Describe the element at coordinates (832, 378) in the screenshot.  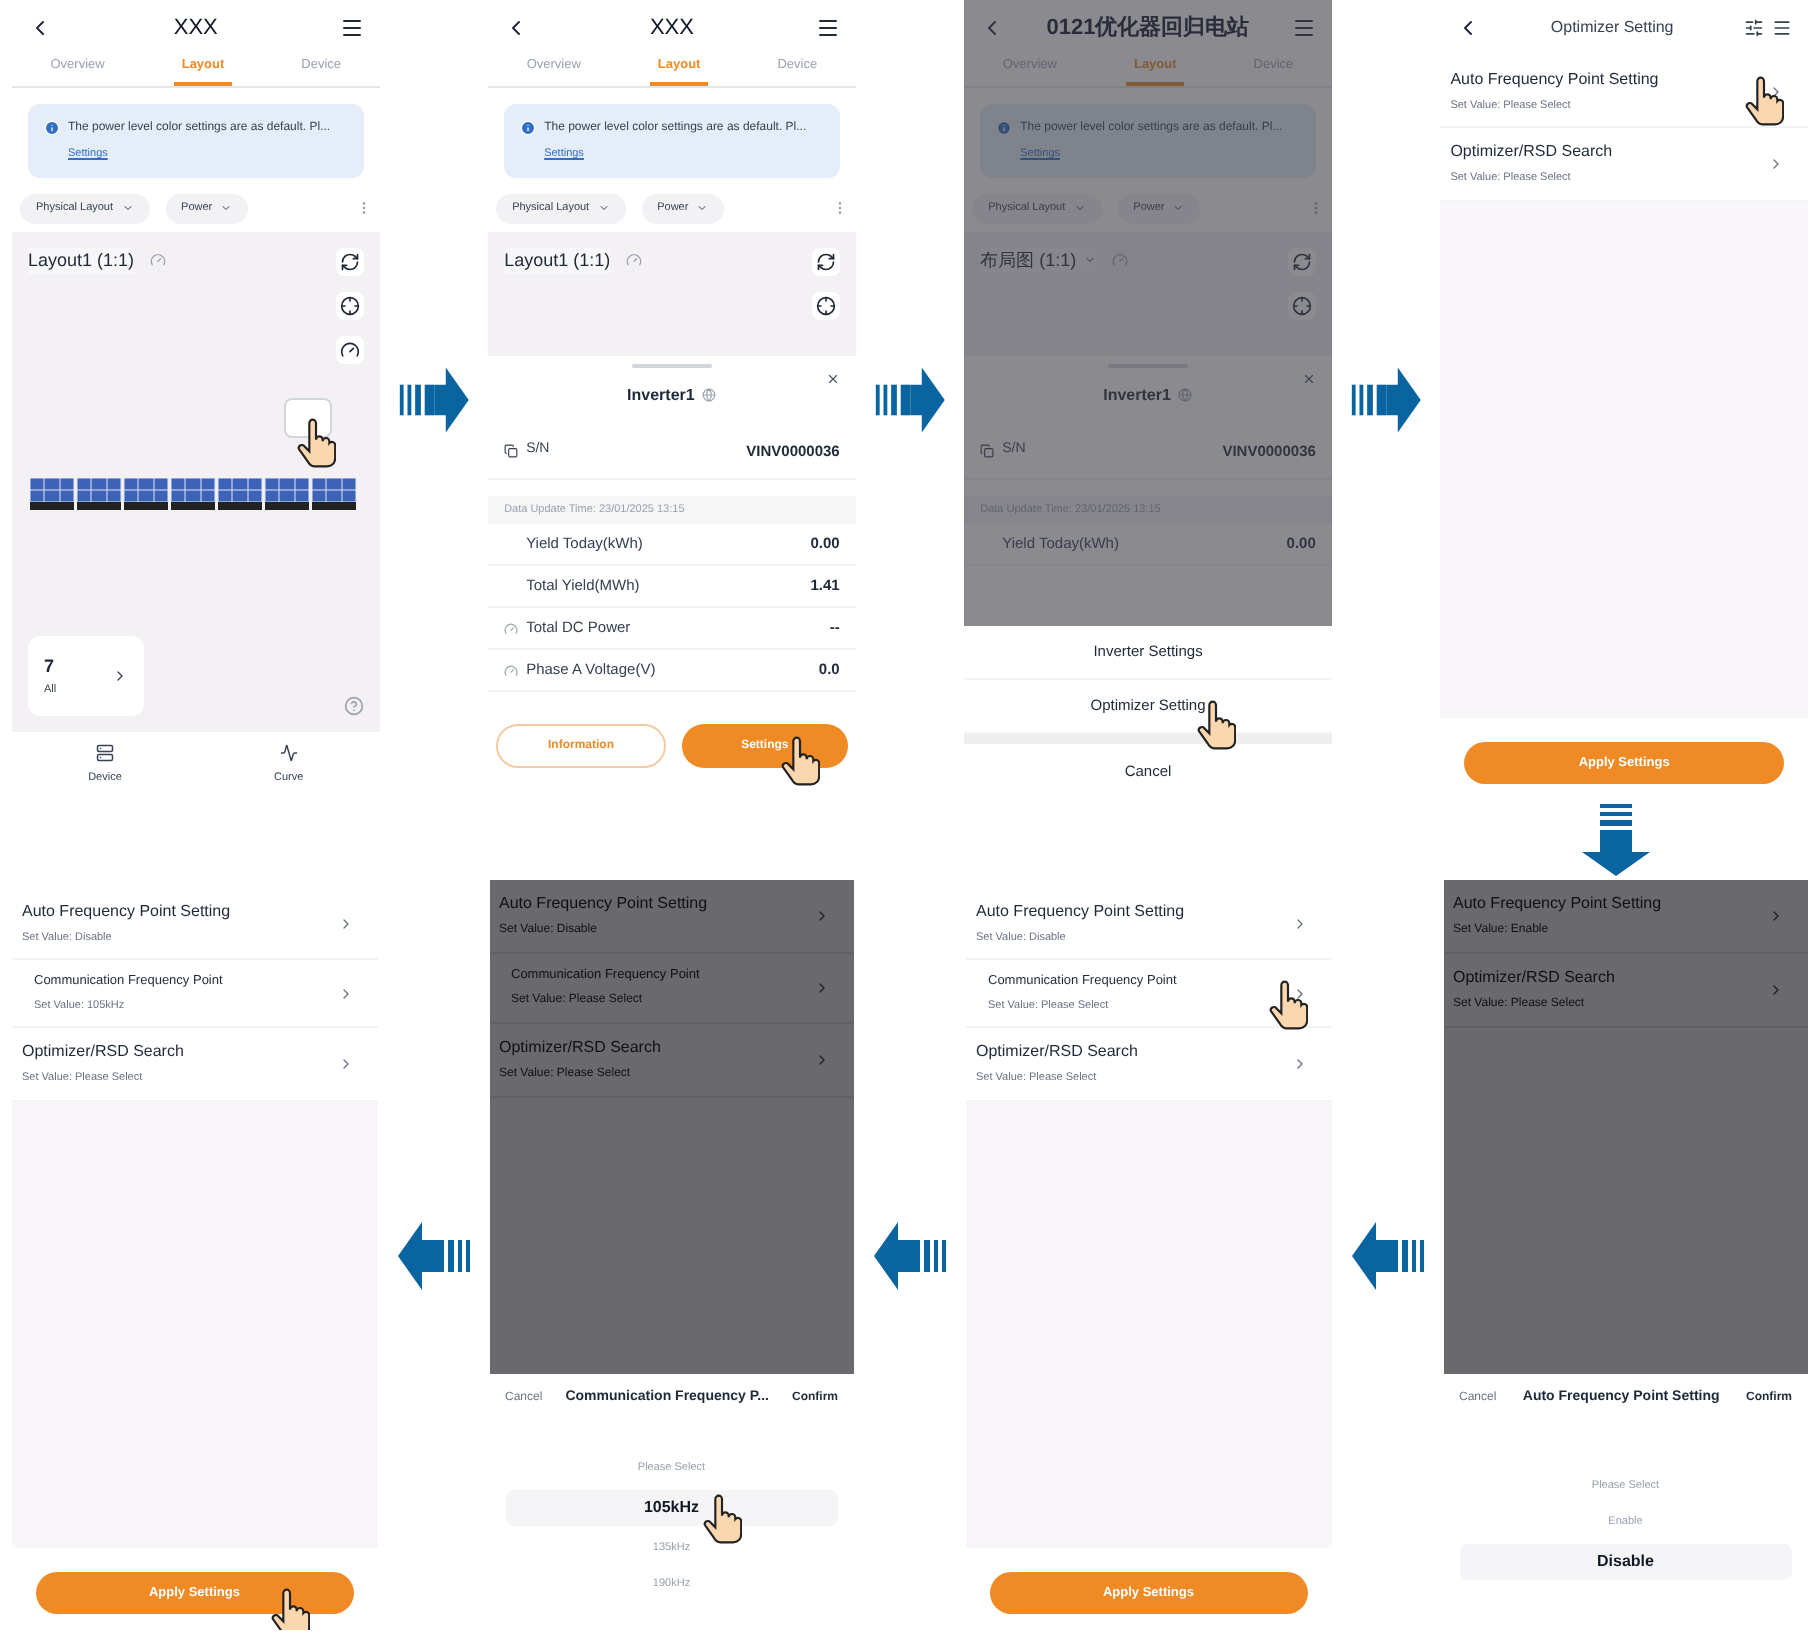
I see `close-icon` at that location.